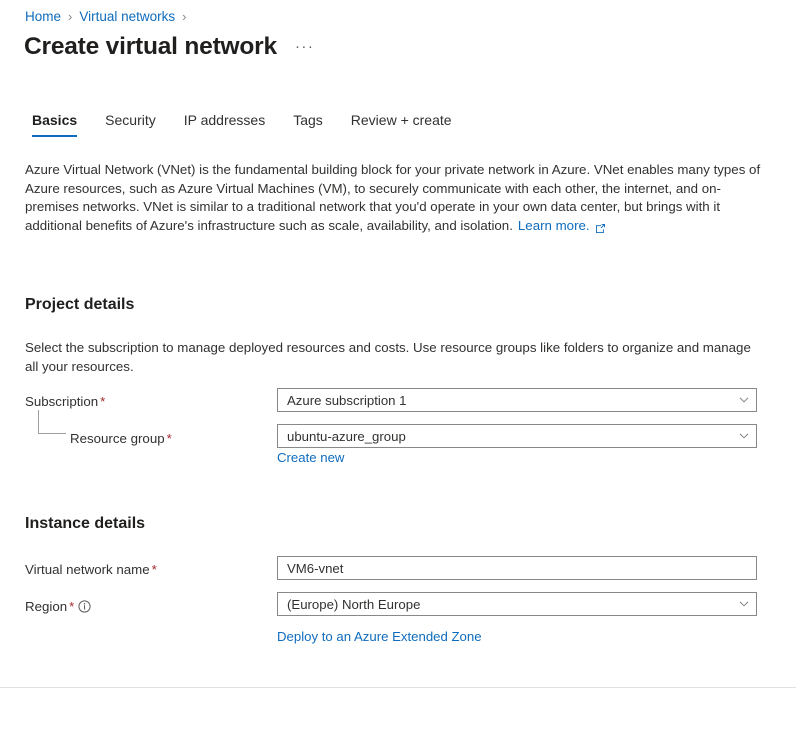  I want to click on learn-more-label: Learn more., so click(553, 225).